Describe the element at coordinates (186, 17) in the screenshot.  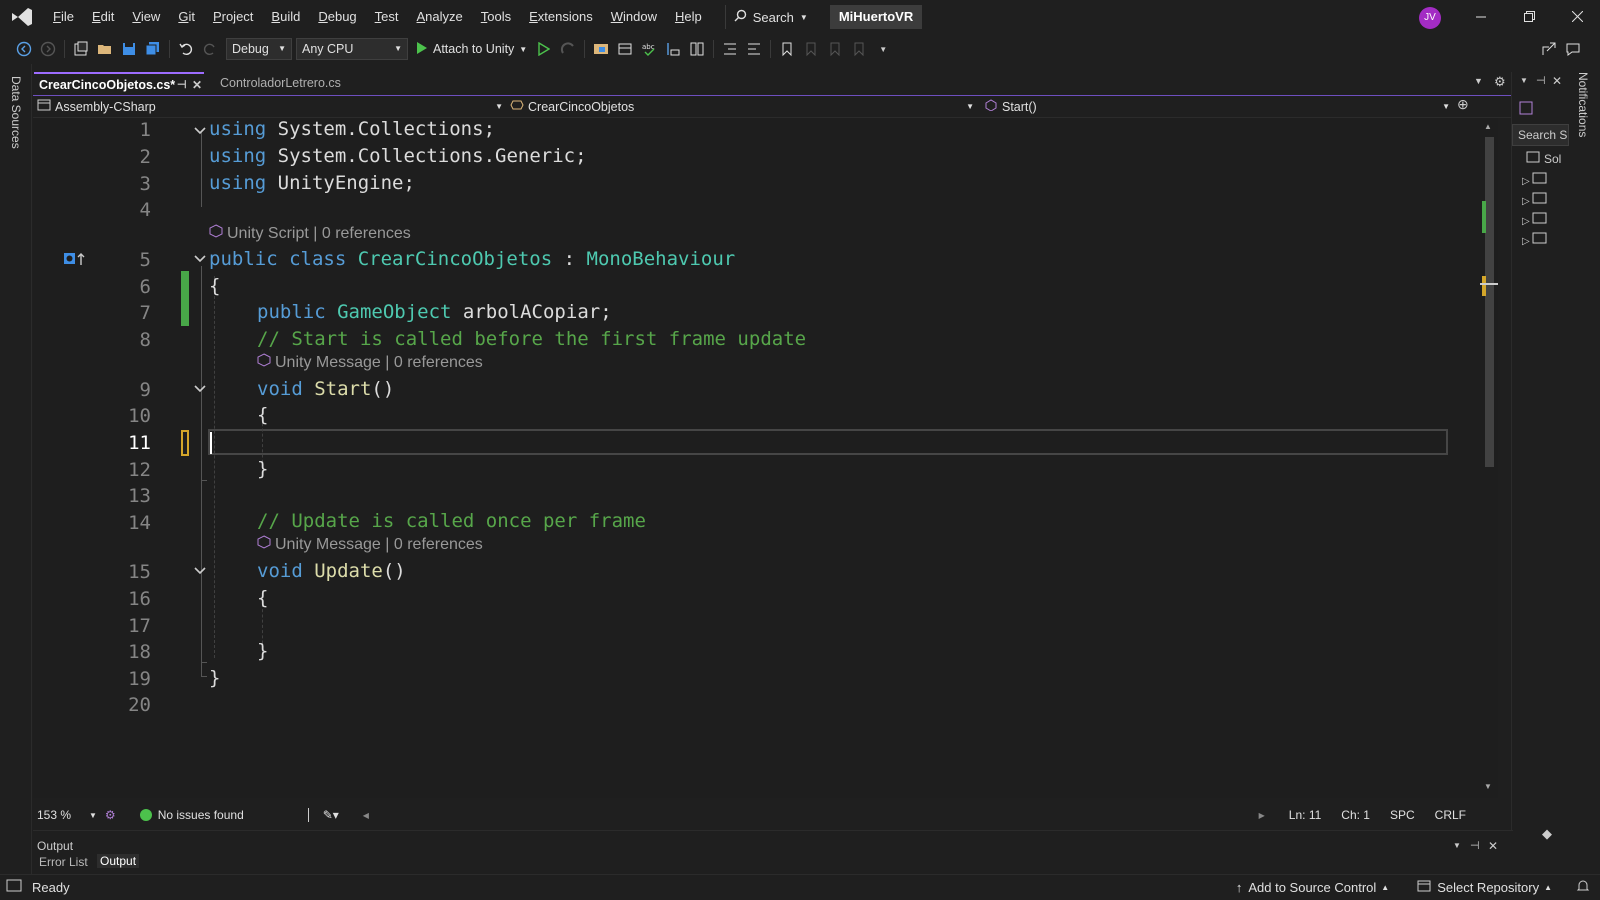
I see `menu-git: Git` at that location.